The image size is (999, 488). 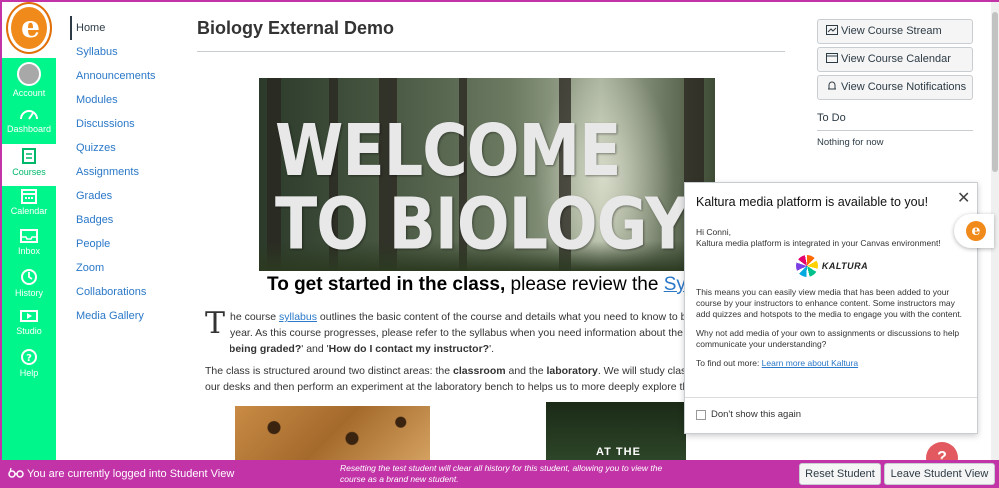 I want to click on global-nav-studio: Studio, so click(x=29, y=328).